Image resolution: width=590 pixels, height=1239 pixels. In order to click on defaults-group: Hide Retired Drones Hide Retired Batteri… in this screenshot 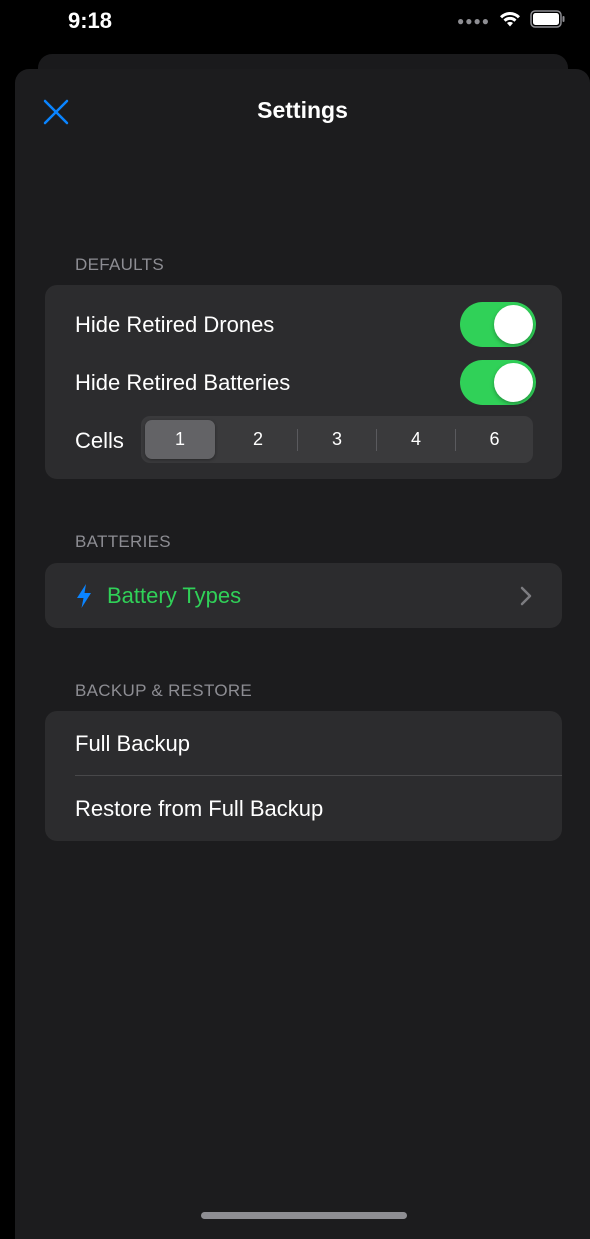, I will do `click(303, 382)`.